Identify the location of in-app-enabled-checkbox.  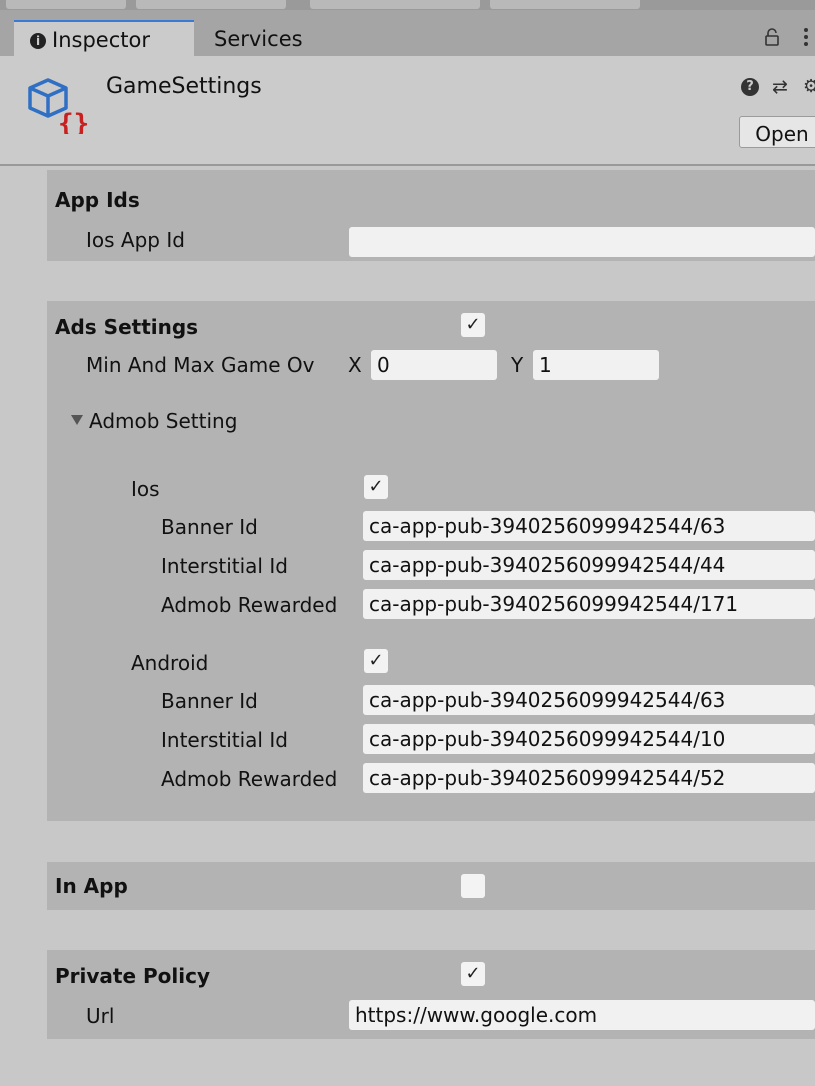
(473, 886).